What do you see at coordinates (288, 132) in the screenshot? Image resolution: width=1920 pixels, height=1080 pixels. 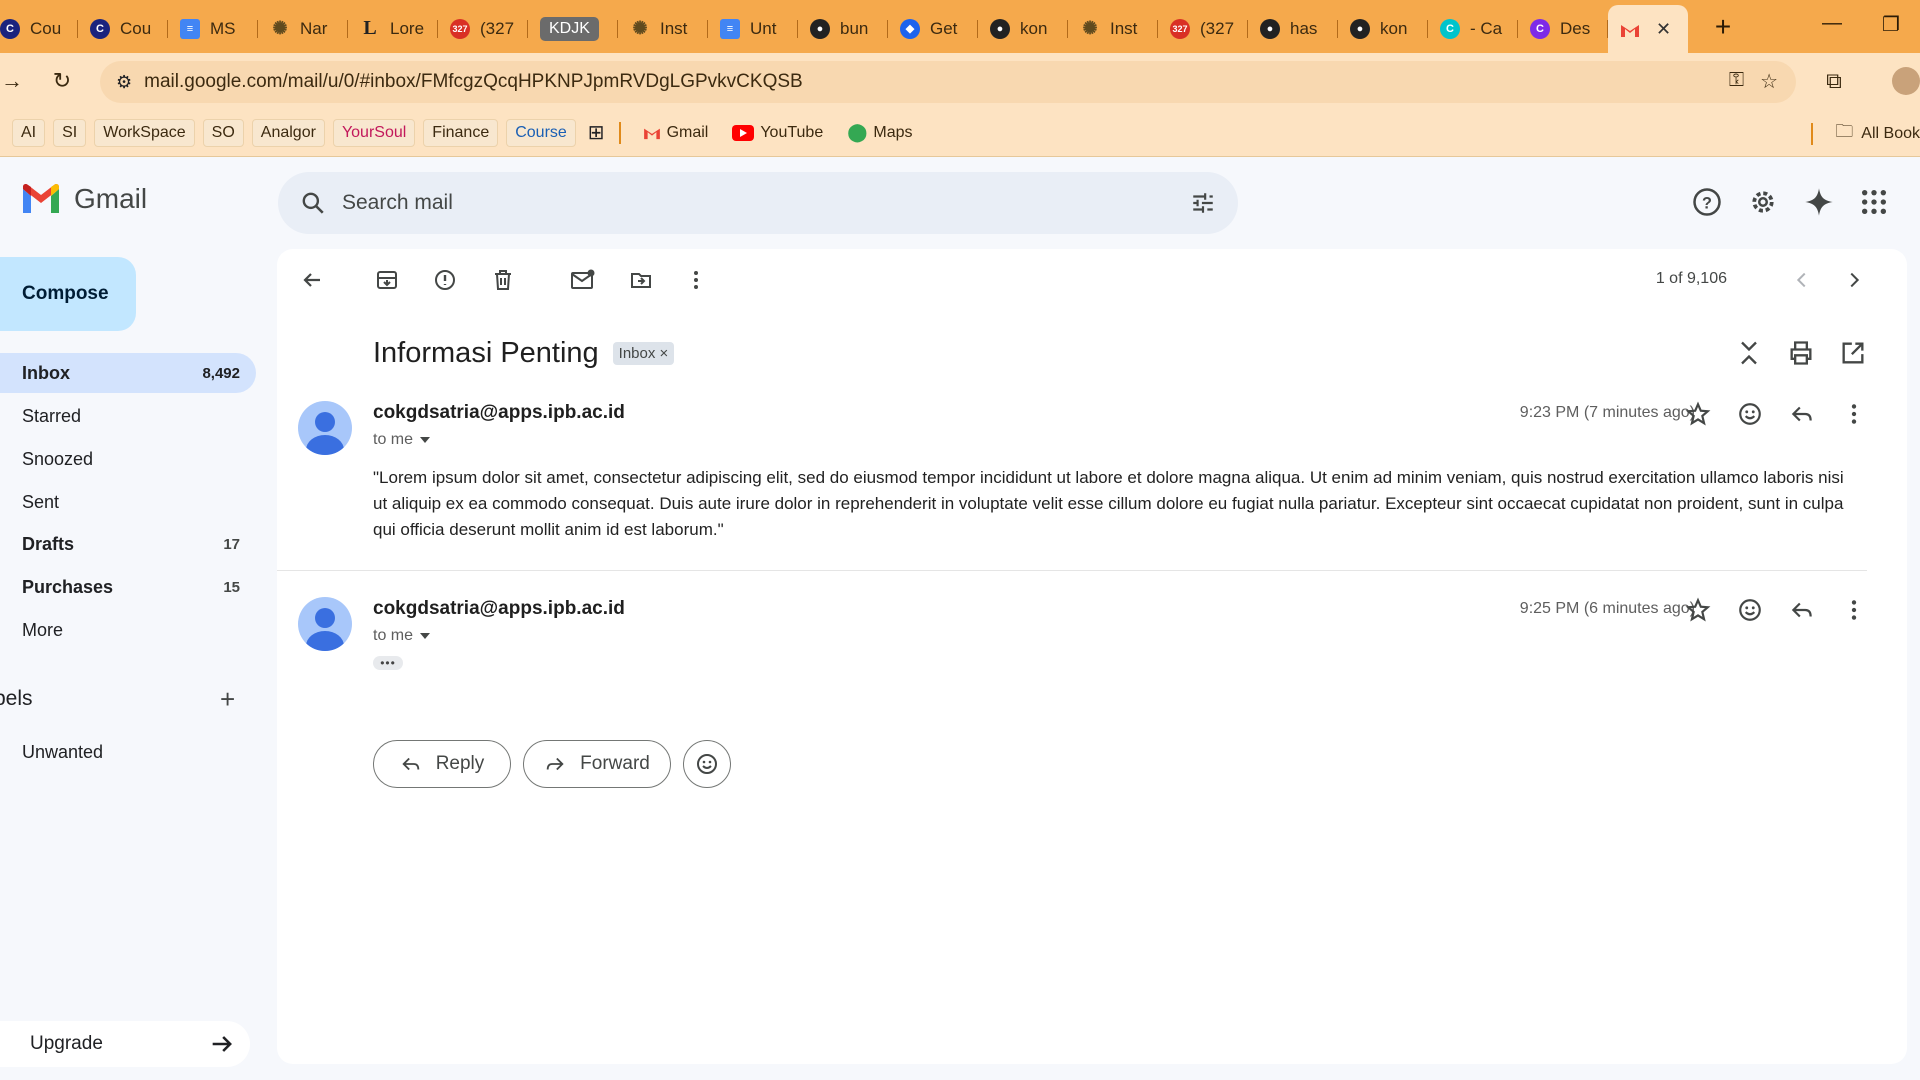 I see `bookmark-folder: Analgor` at bounding box center [288, 132].